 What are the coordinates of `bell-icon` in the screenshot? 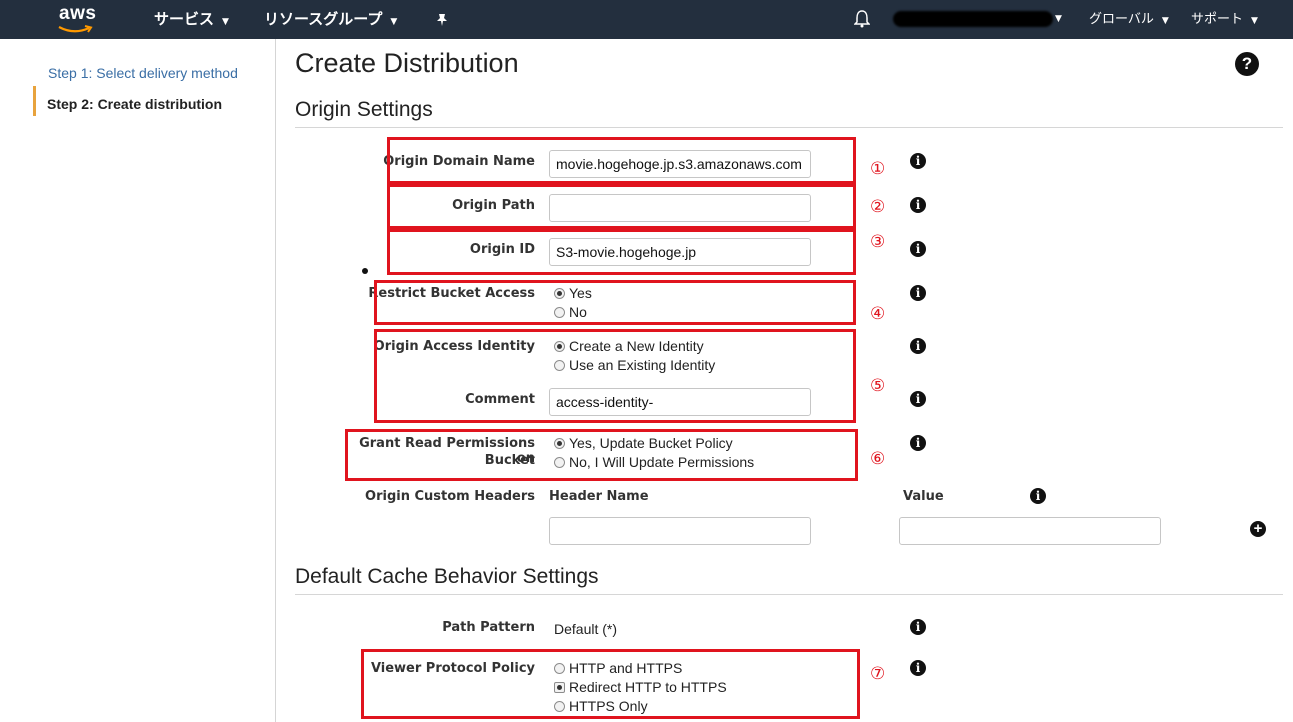 It's located at (862, 19).